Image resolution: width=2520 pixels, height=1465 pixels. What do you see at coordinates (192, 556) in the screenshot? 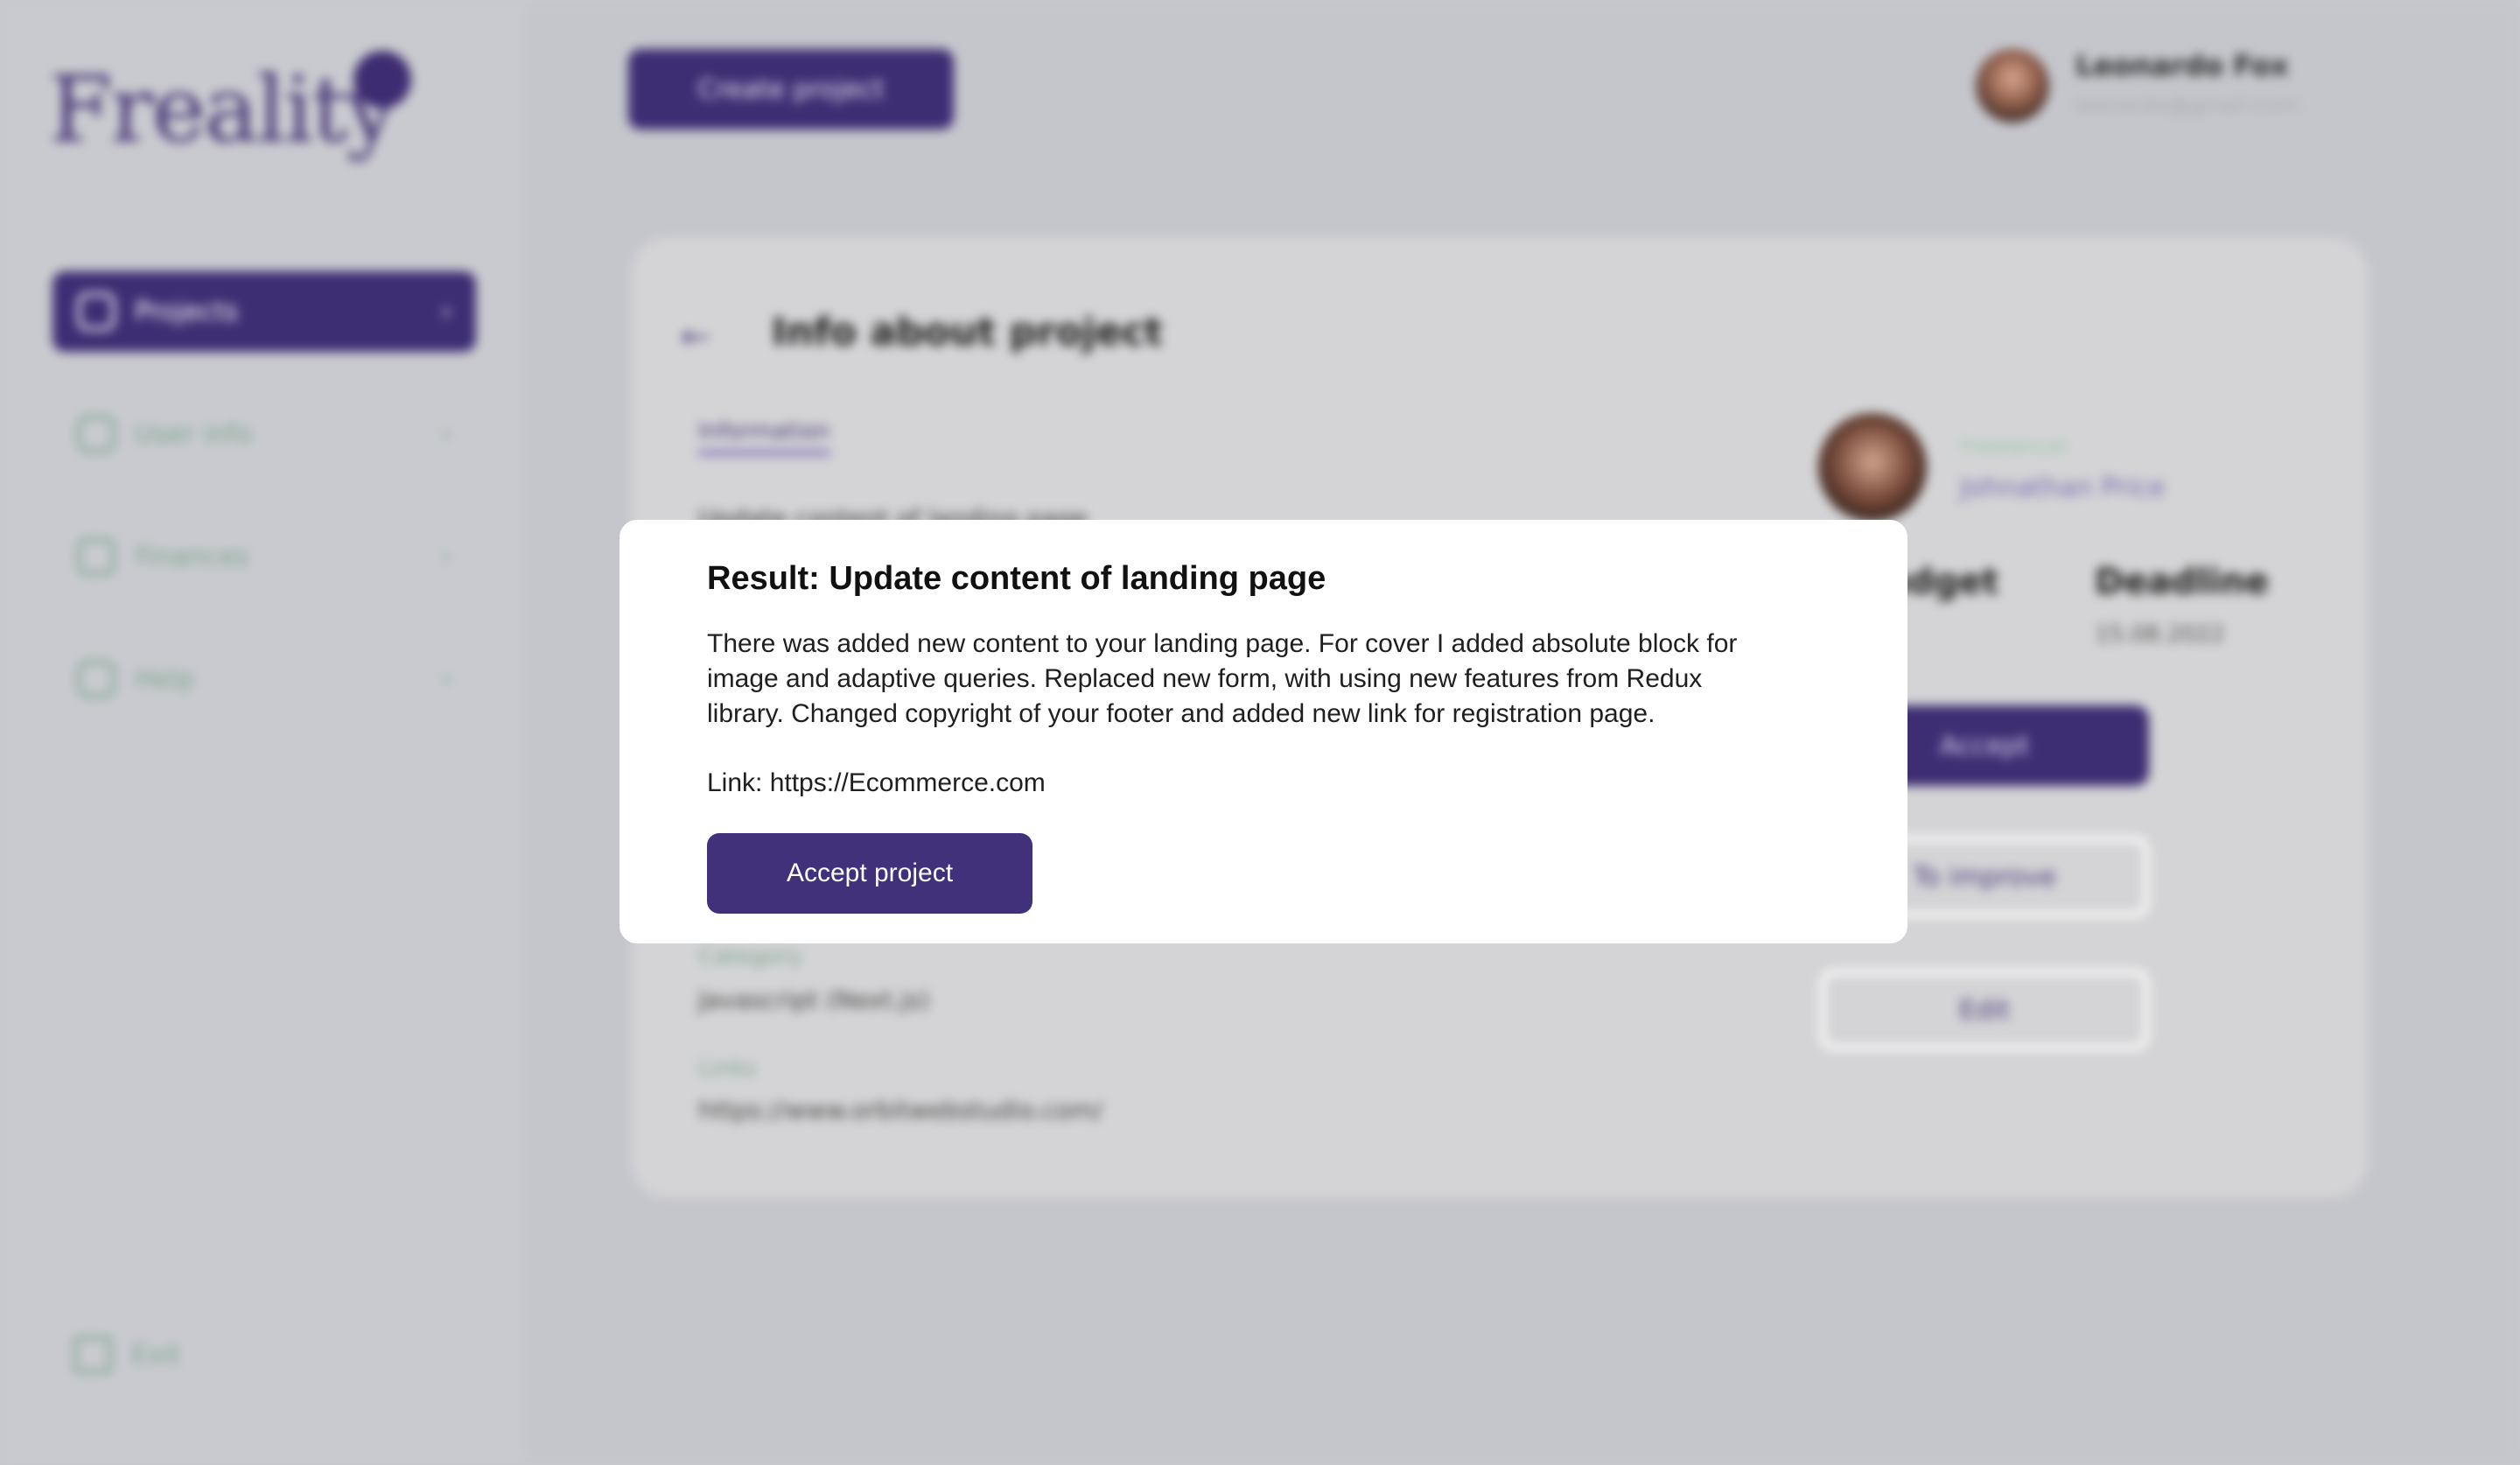
I see `sidebar-item-label: Finances` at bounding box center [192, 556].